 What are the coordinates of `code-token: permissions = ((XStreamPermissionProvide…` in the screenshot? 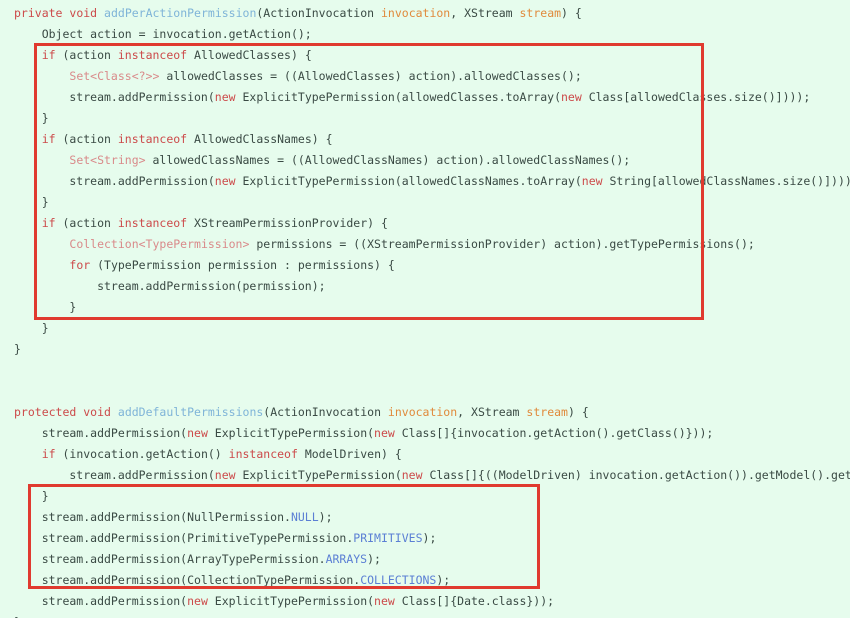 It's located at (502, 244).